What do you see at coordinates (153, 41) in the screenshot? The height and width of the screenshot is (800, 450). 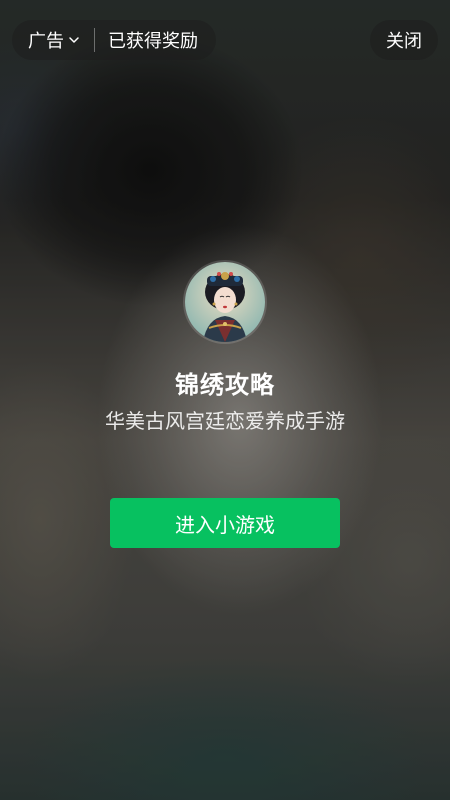 I see `reward-status-text: 已获得奖励` at bounding box center [153, 41].